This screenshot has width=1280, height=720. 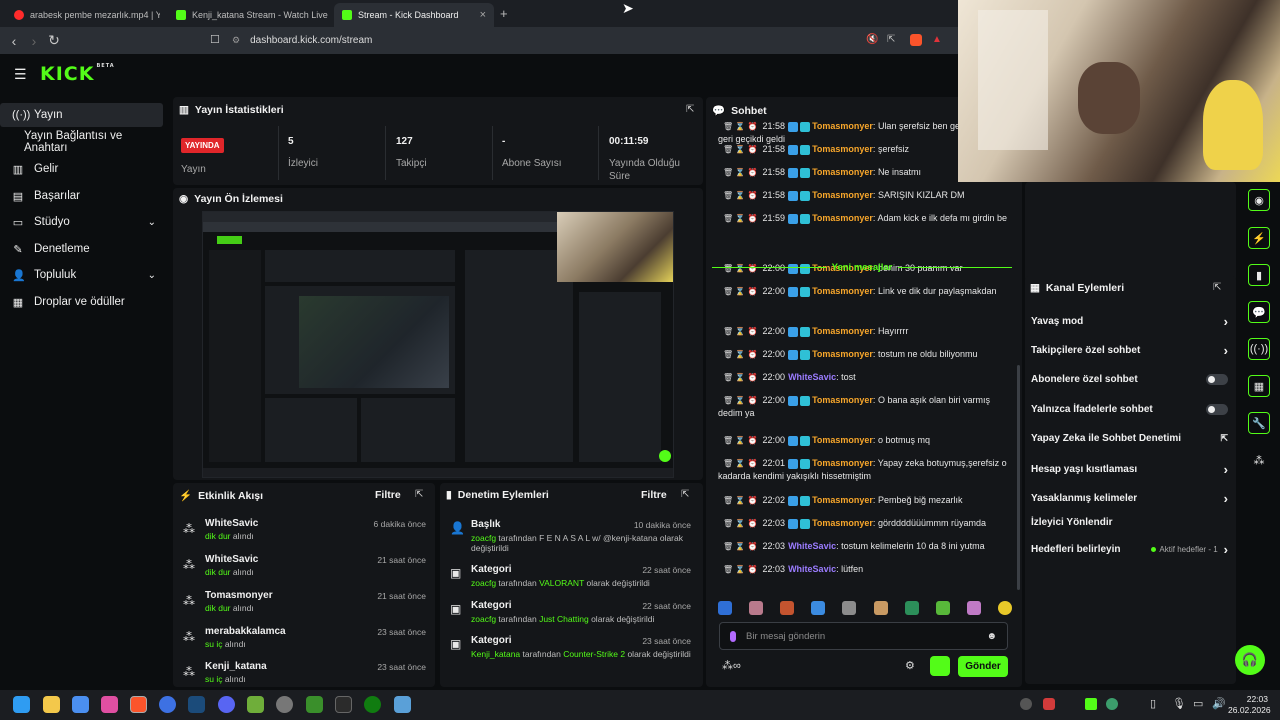 What do you see at coordinates (1129, 321) in the screenshot?
I see `slow-mode-row: Yavaş mod ›` at bounding box center [1129, 321].